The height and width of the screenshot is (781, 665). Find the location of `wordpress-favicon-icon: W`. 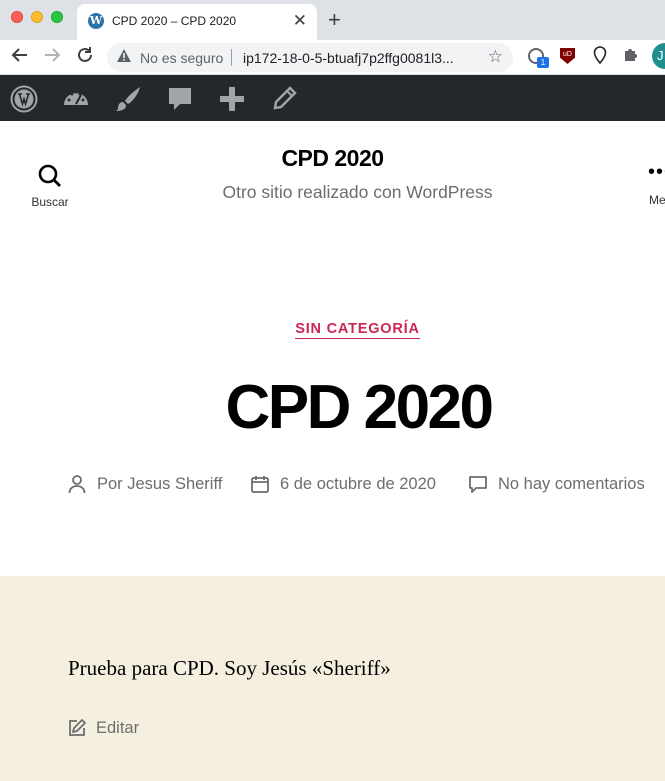

wordpress-favicon-icon: W is located at coordinates (96, 21).